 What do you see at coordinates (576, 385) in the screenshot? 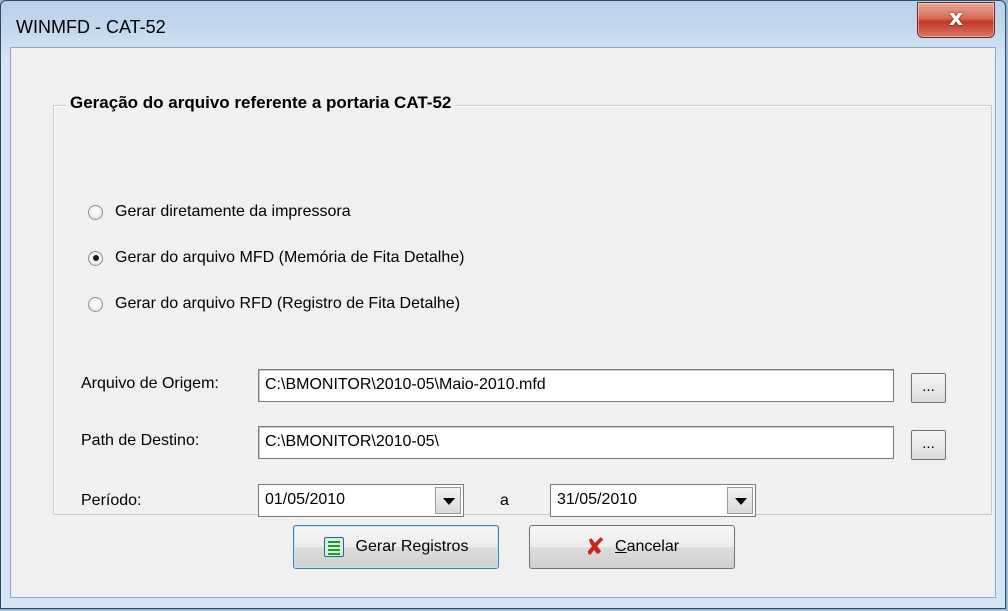
I see `origem-input: C:\BMONITOR\2010-05\Maio-2010.mfd` at bounding box center [576, 385].